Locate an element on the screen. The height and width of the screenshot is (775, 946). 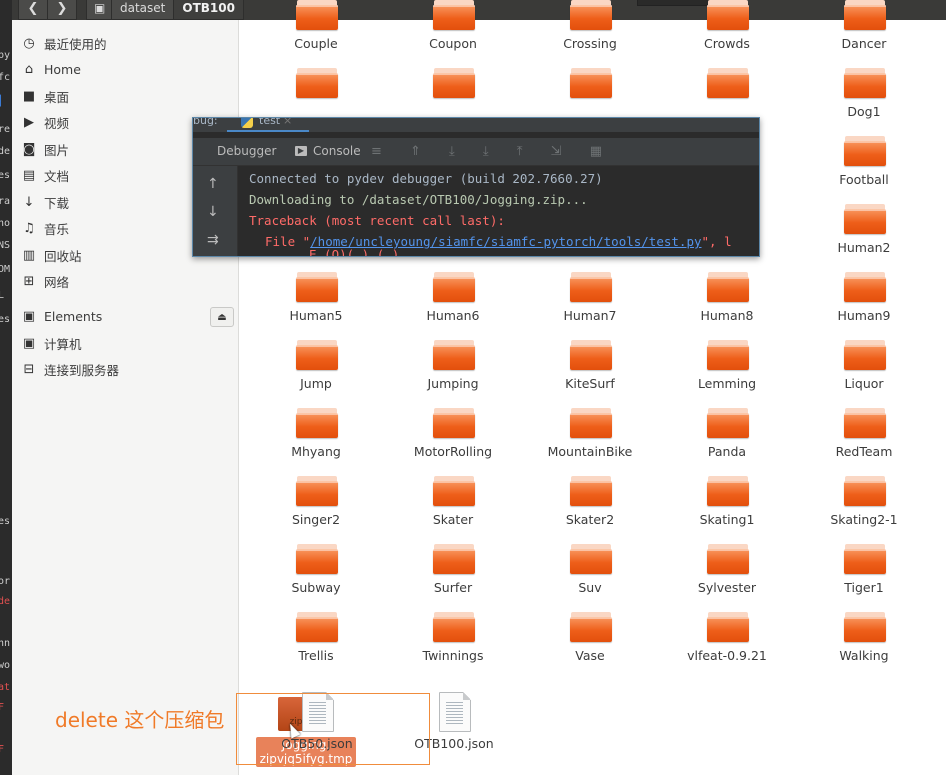
tab-debugger: Debugger is located at coordinates (246, 151).